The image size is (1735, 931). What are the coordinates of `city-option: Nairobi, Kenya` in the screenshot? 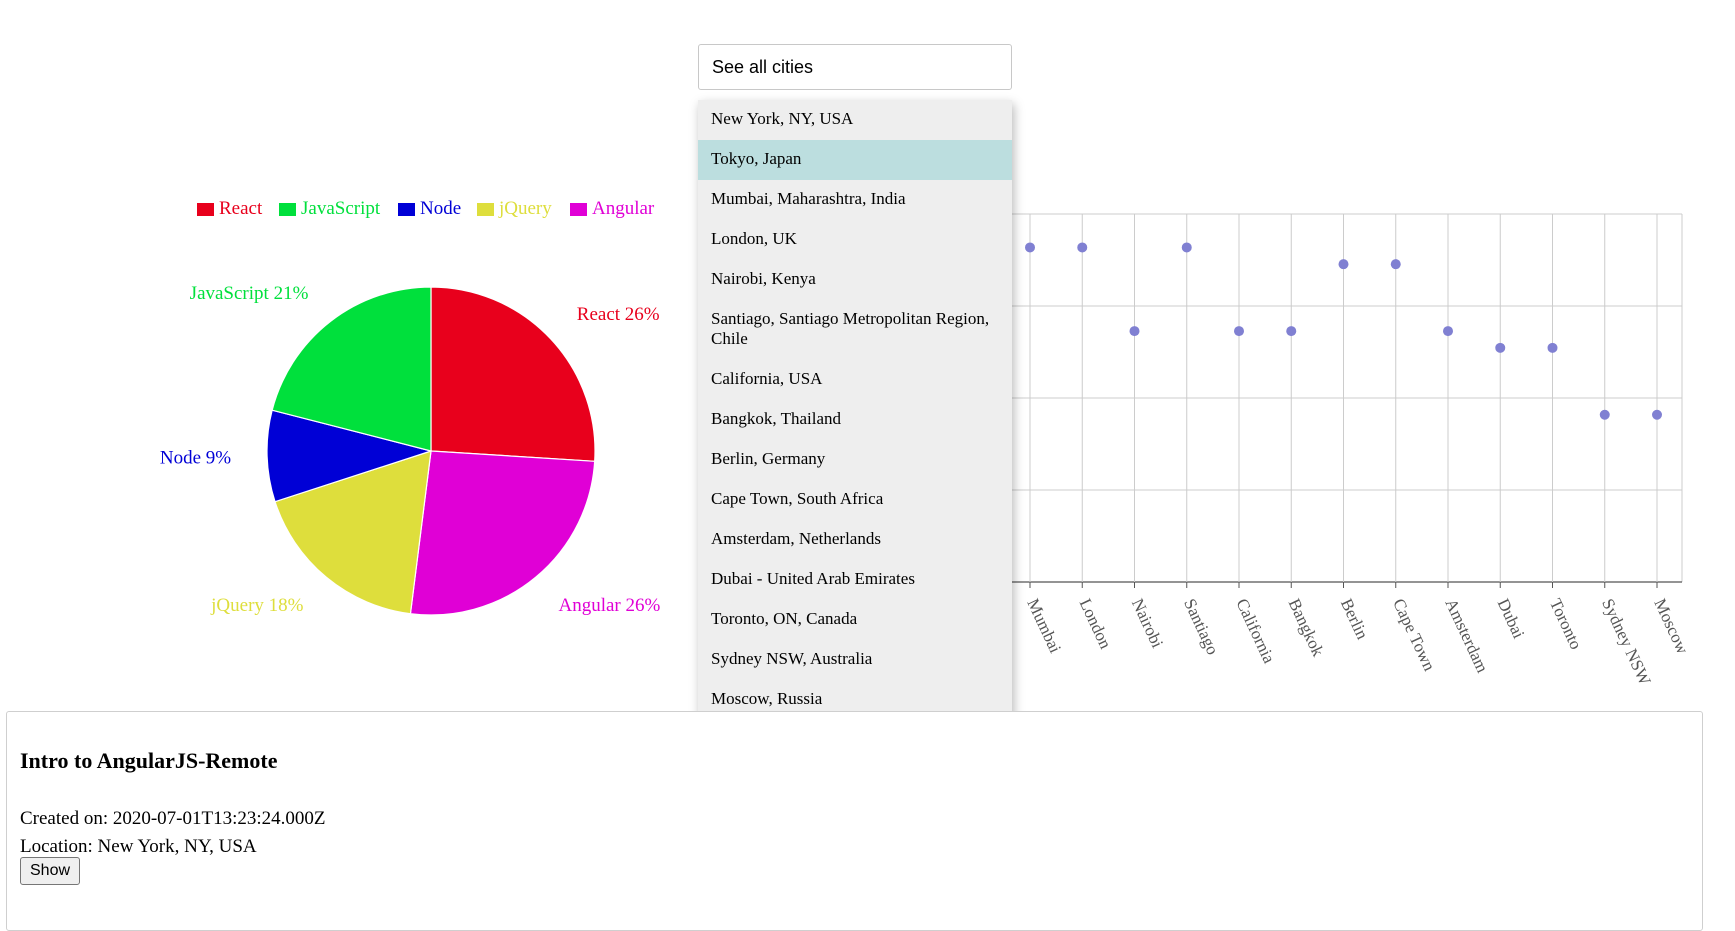 It's located at (855, 280).